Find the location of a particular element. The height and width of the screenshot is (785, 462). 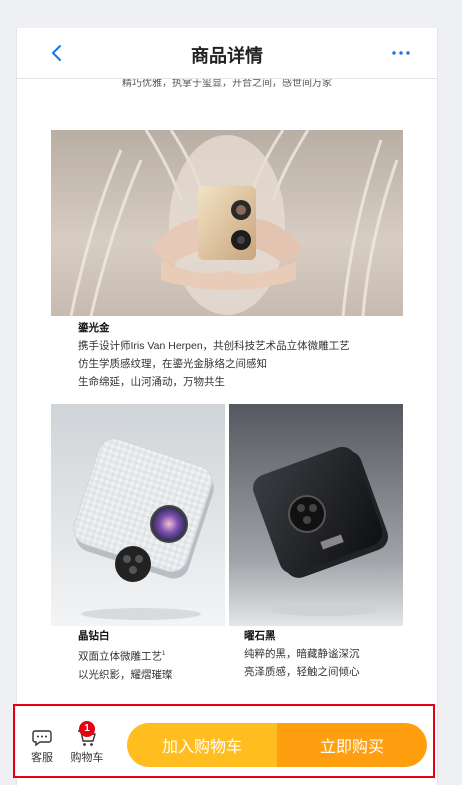

white-phone-image is located at coordinates (138, 515).